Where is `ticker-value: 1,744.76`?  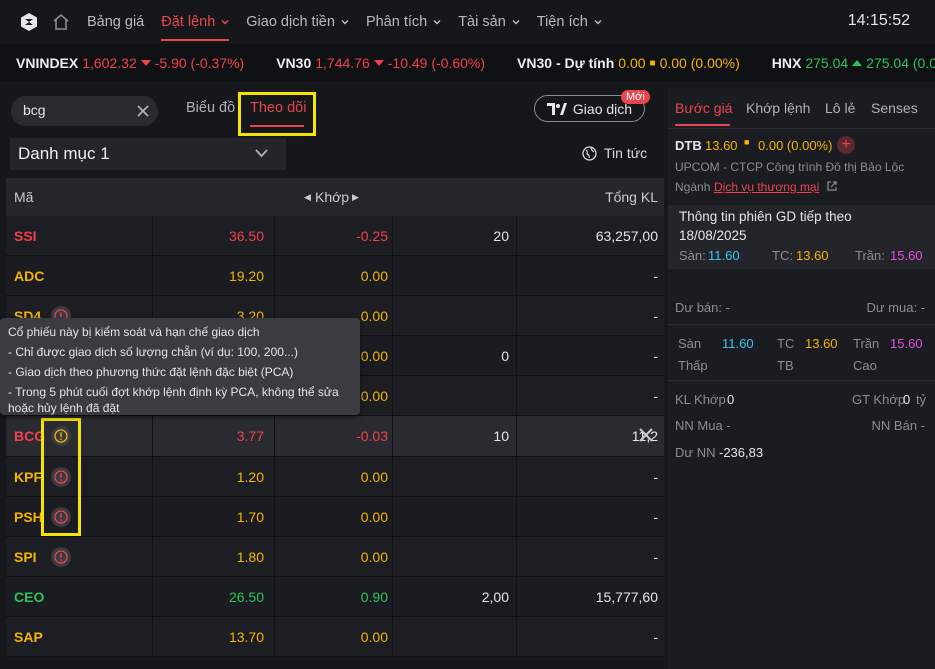
ticker-value: 1,744.76 is located at coordinates (342, 63).